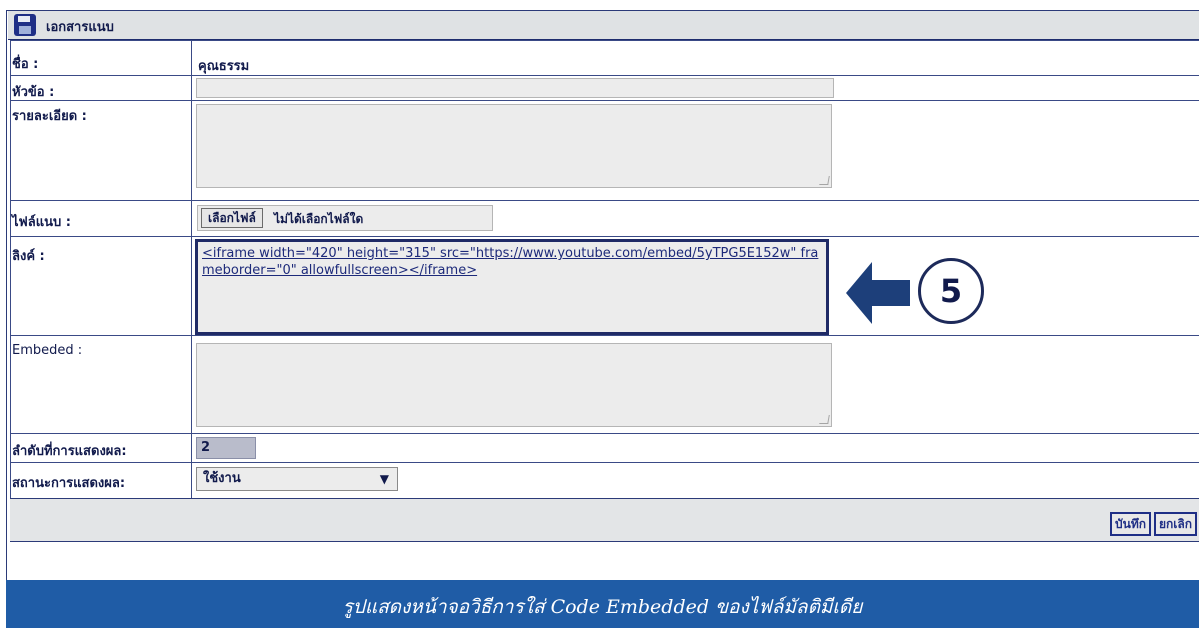 This screenshot has height=628, width=1199. I want to click on file-status: ไม่ได้เลือกไฟล์ใด, so click(319, 219).